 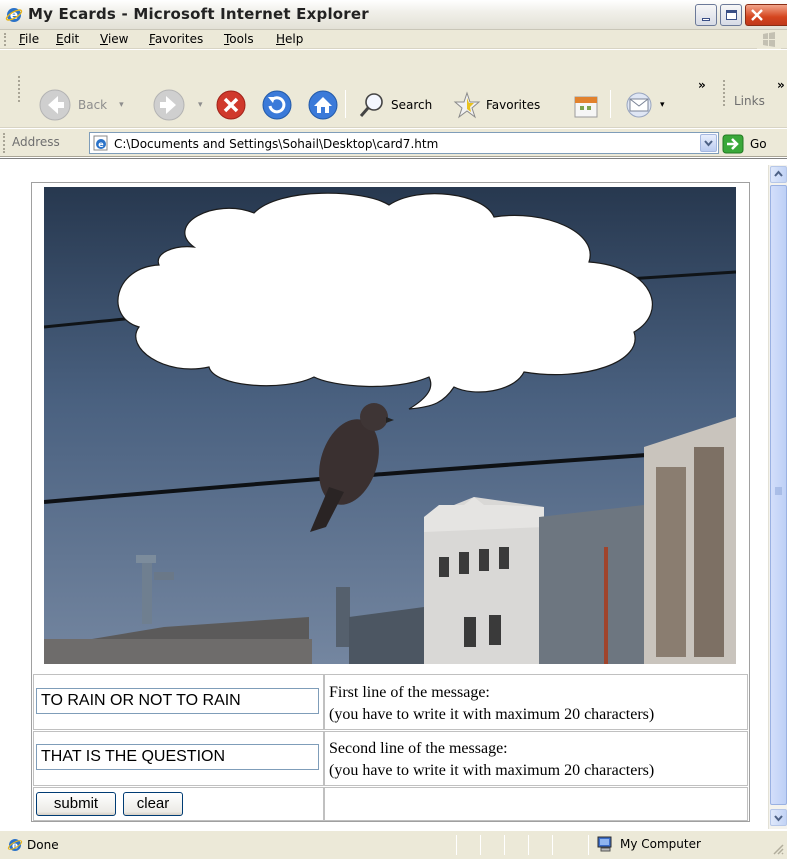 What do you see at coordinates (536, 804) in the screenshot?
I see `empty-cell` at bounding box center [536, 804].